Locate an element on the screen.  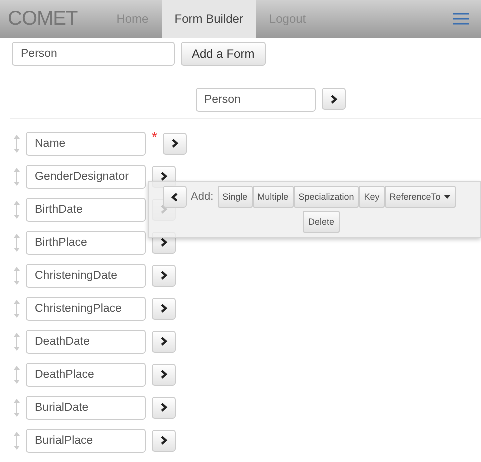
field-name-field: ChristeningDate is located at coordinates (86, 276).